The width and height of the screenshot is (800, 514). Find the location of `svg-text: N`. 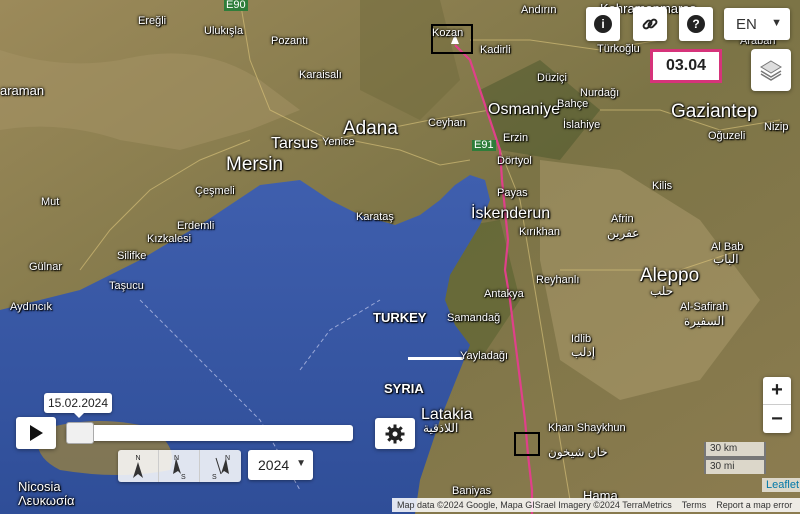

svg-text: N is located at coordinates (137, 458).